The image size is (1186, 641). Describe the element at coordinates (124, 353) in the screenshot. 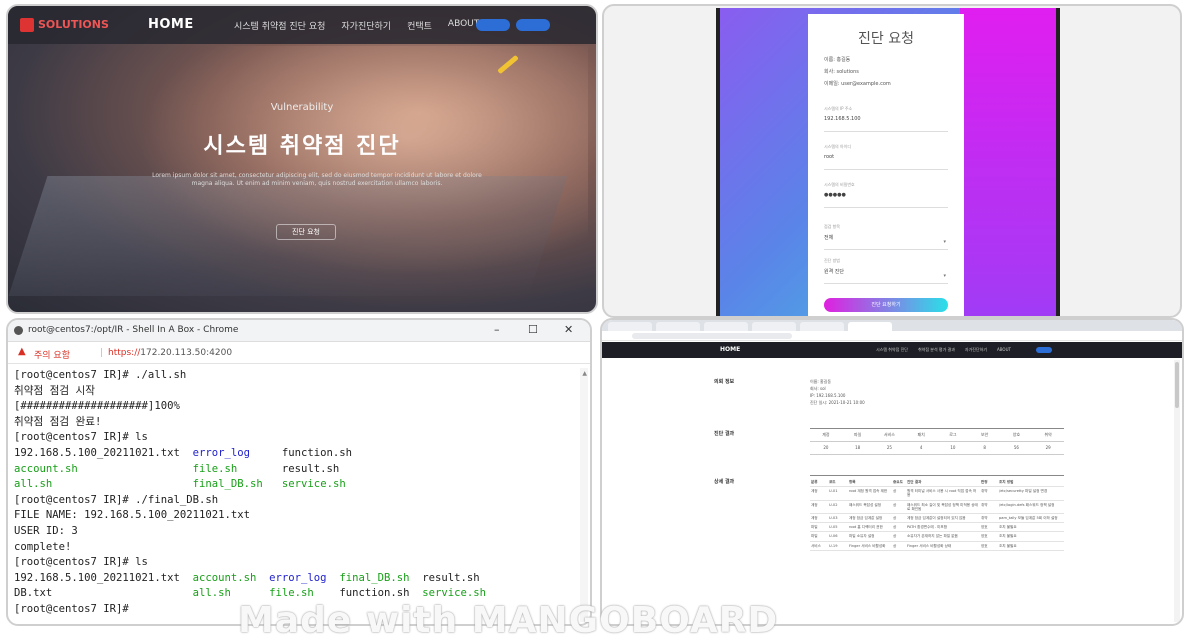

I see `url-scheme: https://` at that location.